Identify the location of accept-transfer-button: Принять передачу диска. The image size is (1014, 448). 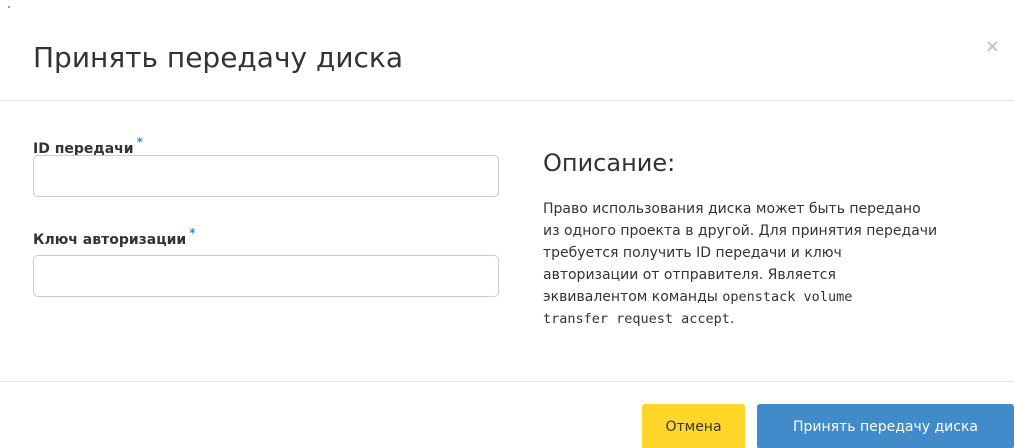
(885, 426).